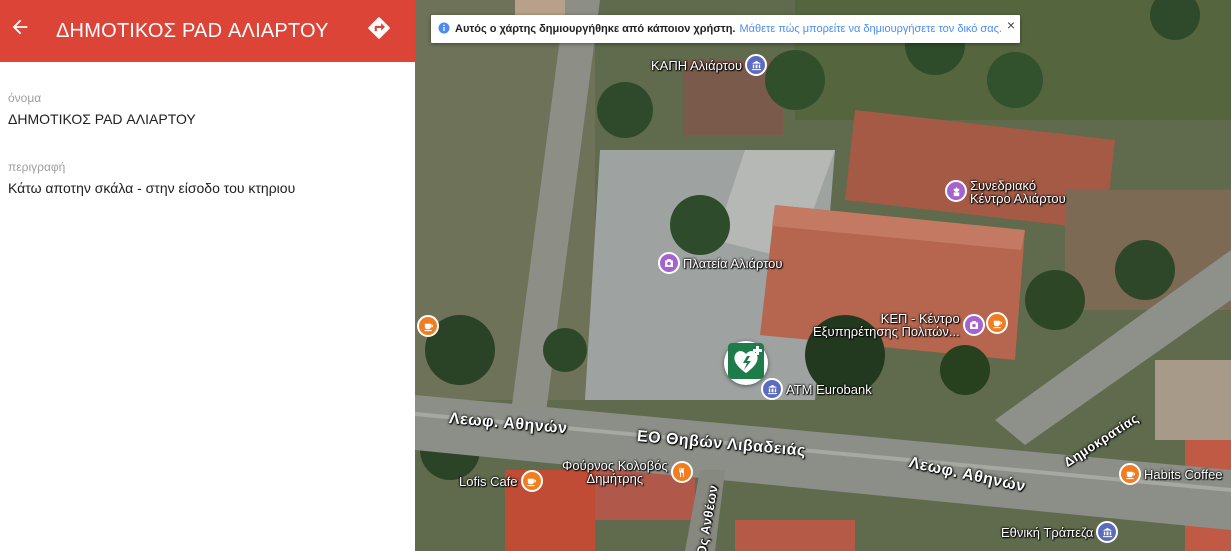  I want to click on arrow-back-icon, so click(20, 29).